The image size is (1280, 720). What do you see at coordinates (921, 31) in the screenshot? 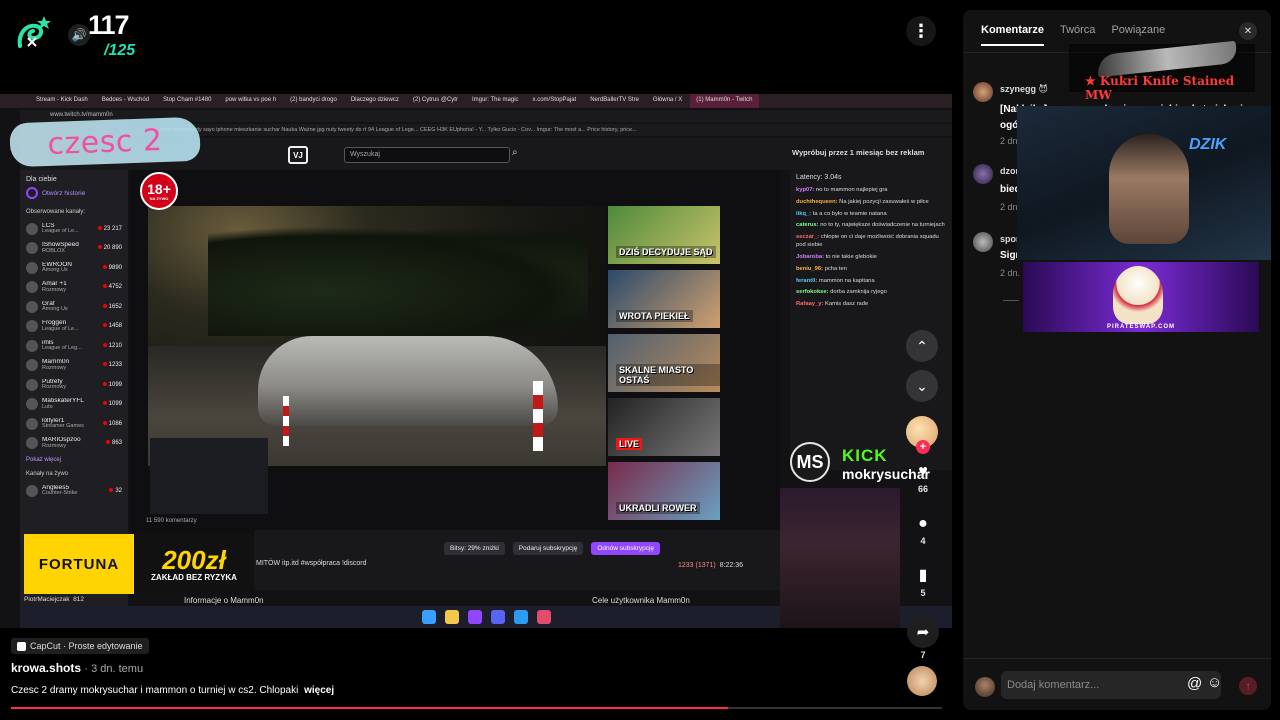
I see `more-vertical-icon: ⋮` at bounding box center [921, 31].